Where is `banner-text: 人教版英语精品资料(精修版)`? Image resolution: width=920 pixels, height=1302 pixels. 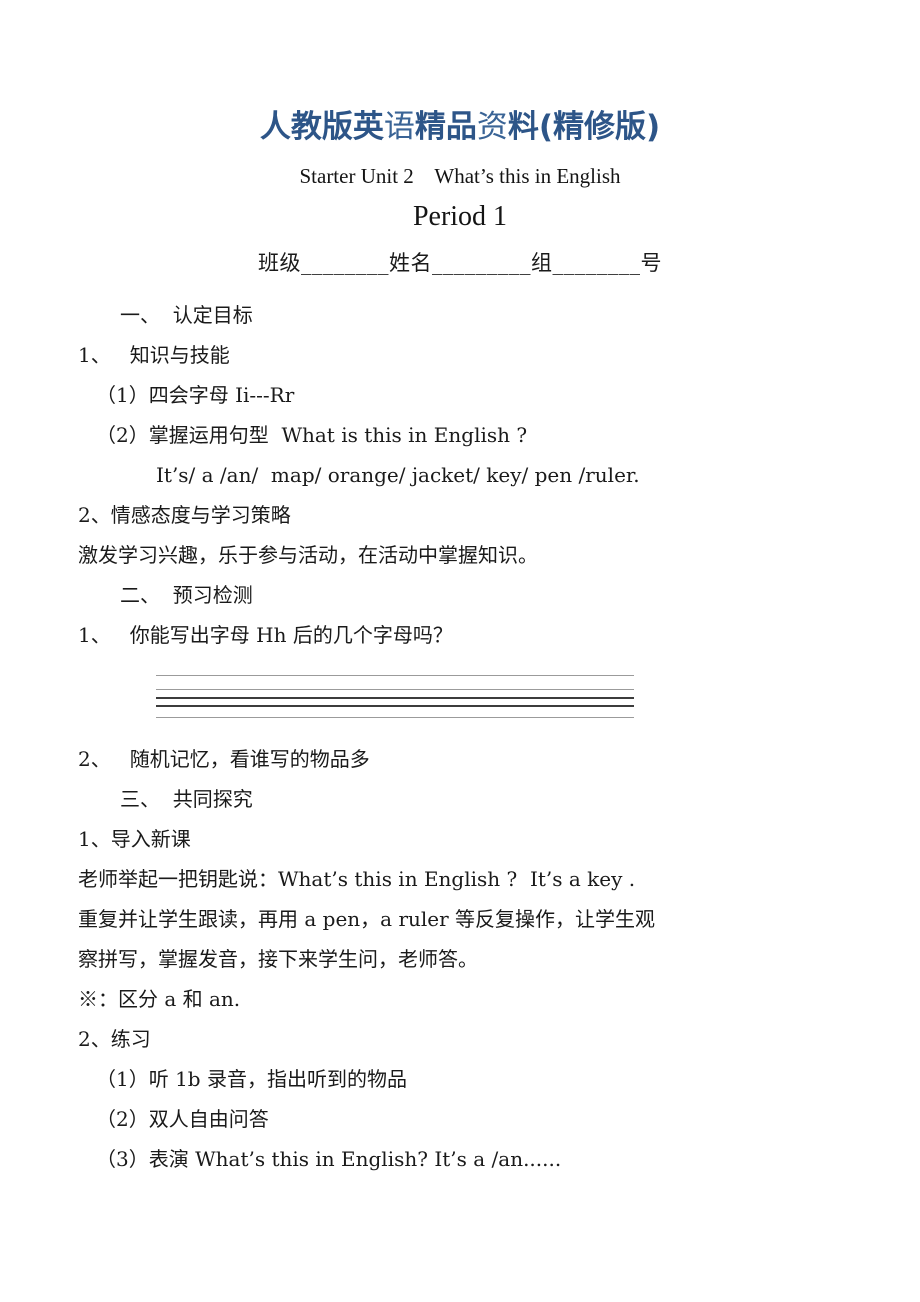
banner-text: 人教版英语精品资料(精修版) is located at coordinates (460, 127).